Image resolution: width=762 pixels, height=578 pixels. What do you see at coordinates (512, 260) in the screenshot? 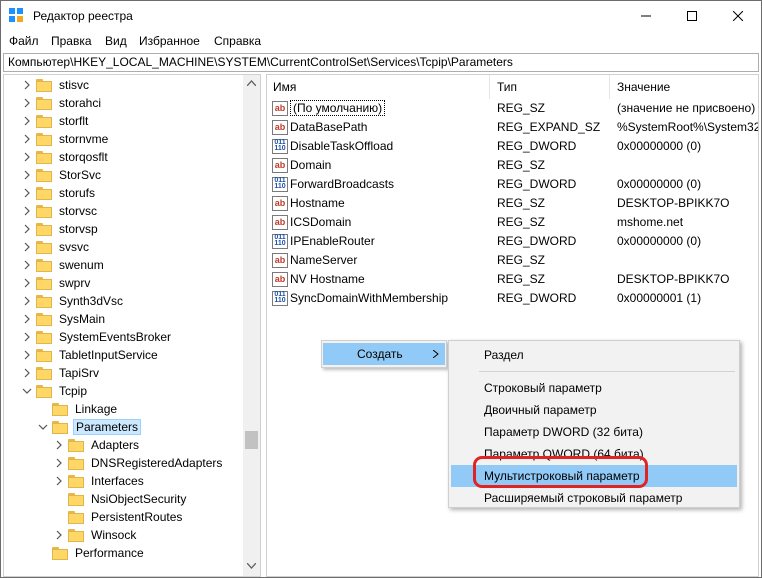
I see `value-row: ab NameServer REG_SZ` at bounding box center [512, 260].